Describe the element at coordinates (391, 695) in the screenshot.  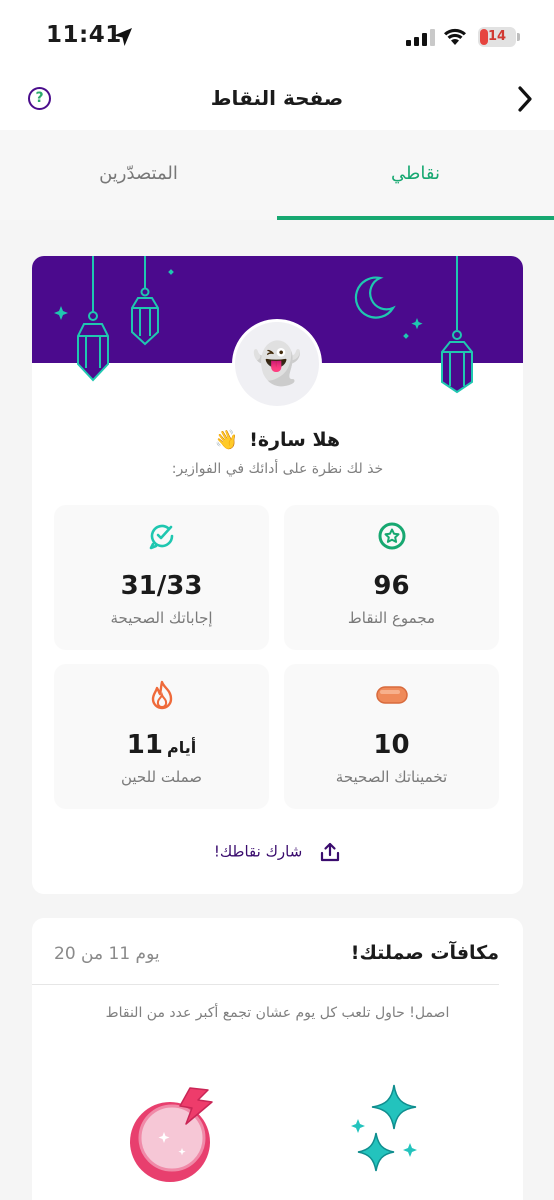
I see `date-fruit-icon` at that location.